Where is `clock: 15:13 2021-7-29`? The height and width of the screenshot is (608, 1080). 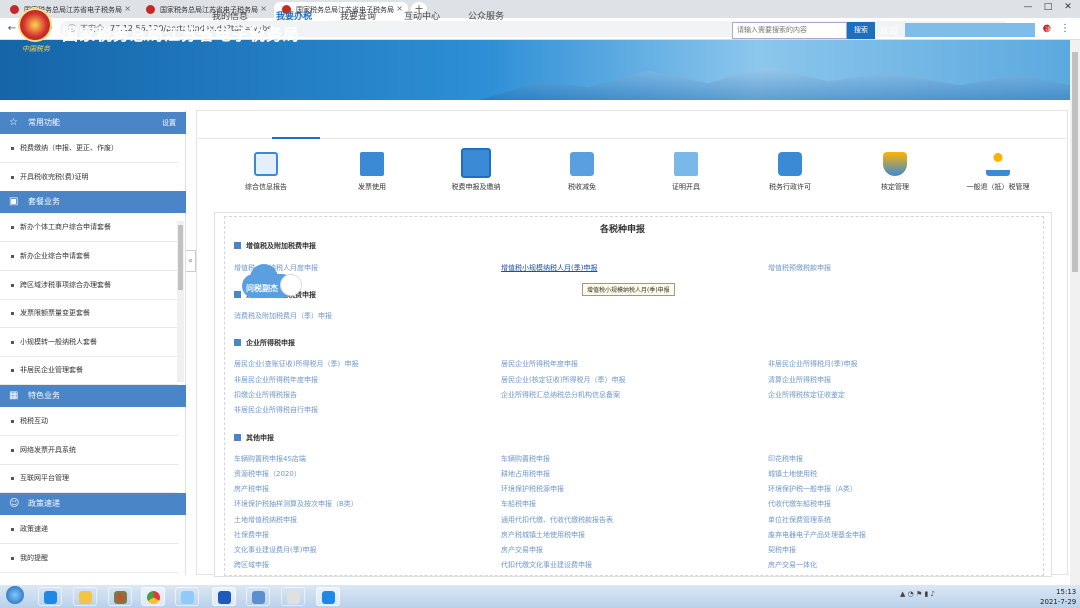
clock: 15:13 2021-7-29 is located at coordinates (1058, 597).